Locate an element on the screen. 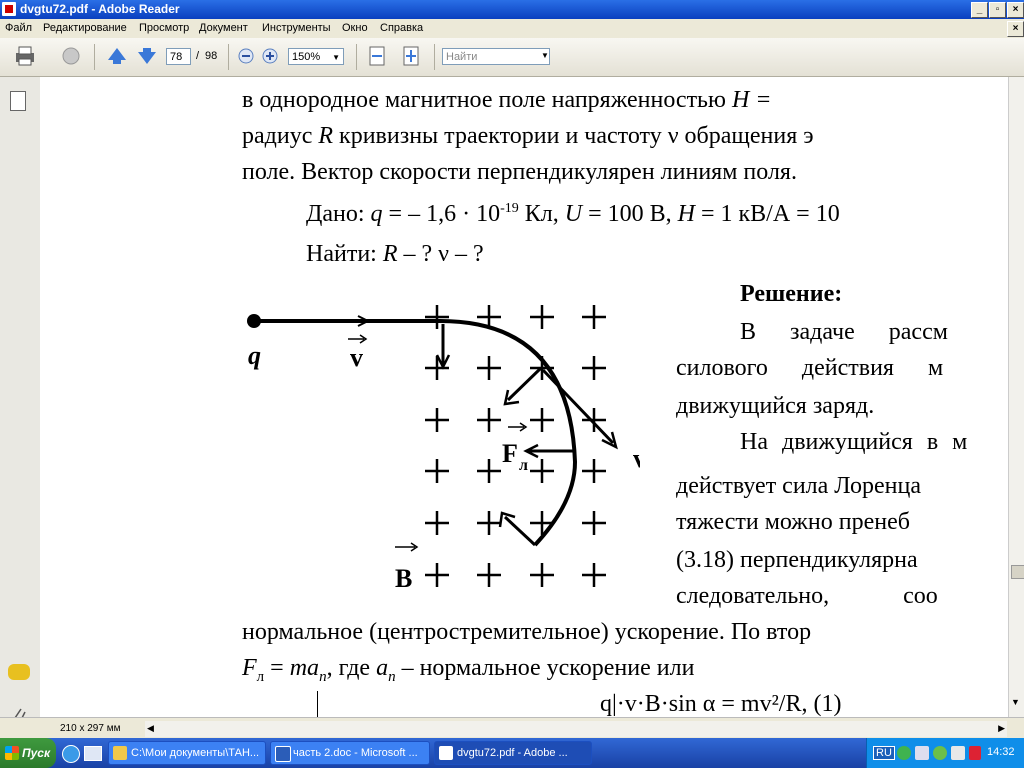 This screenshot has height=768, width=1024. solution-line-5: действует сила Лоренца is located at coordinates (798, 486).